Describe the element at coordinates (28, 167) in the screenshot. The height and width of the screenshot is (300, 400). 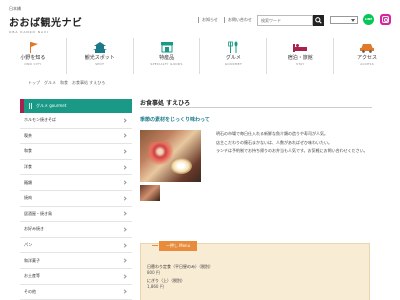
I see `sidebar-item-label: 洋食` at that location.